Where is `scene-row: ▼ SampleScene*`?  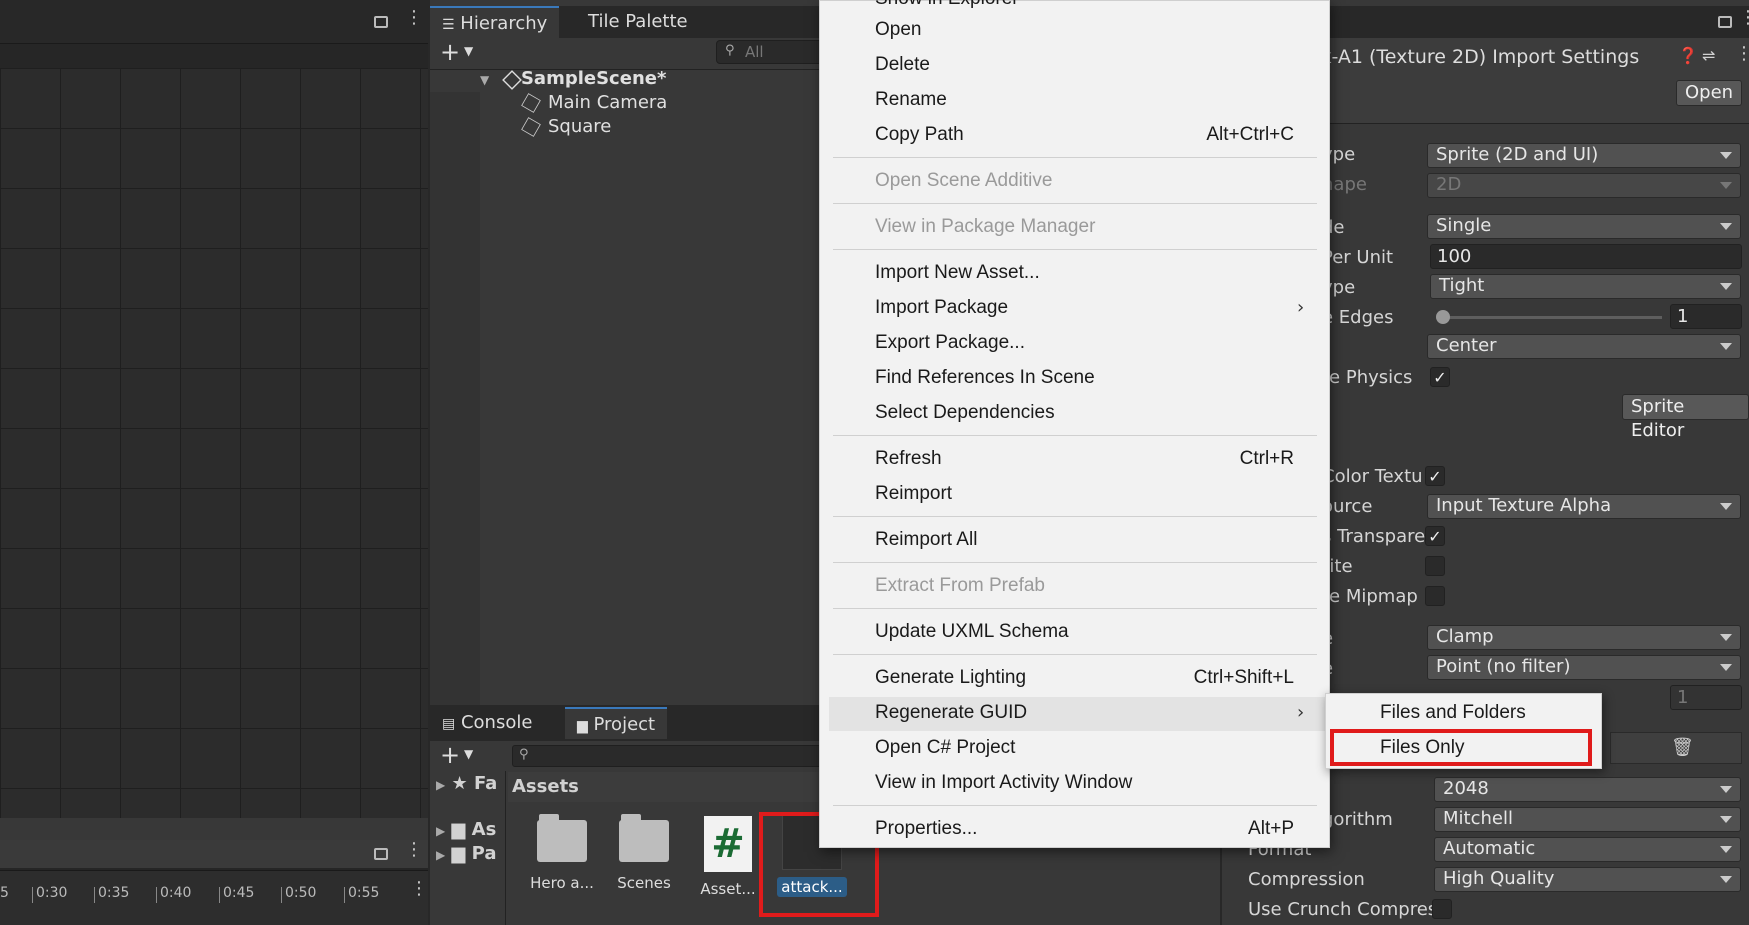
scene-row: ▼ SampleScene* is located at coordinates (573, 79).